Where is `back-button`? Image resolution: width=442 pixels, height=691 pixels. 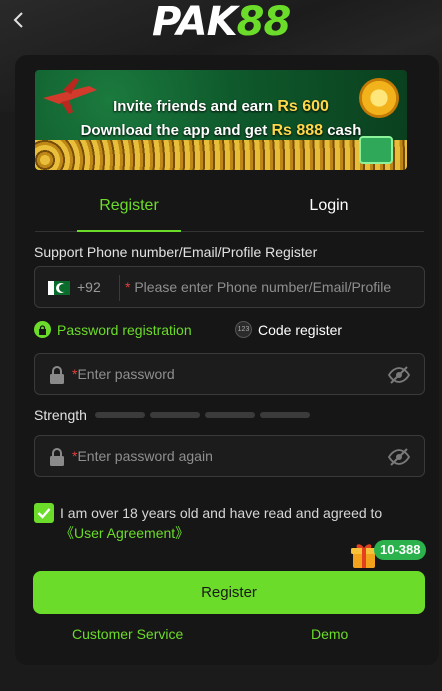
back-button is located at coordinates (18, 20).